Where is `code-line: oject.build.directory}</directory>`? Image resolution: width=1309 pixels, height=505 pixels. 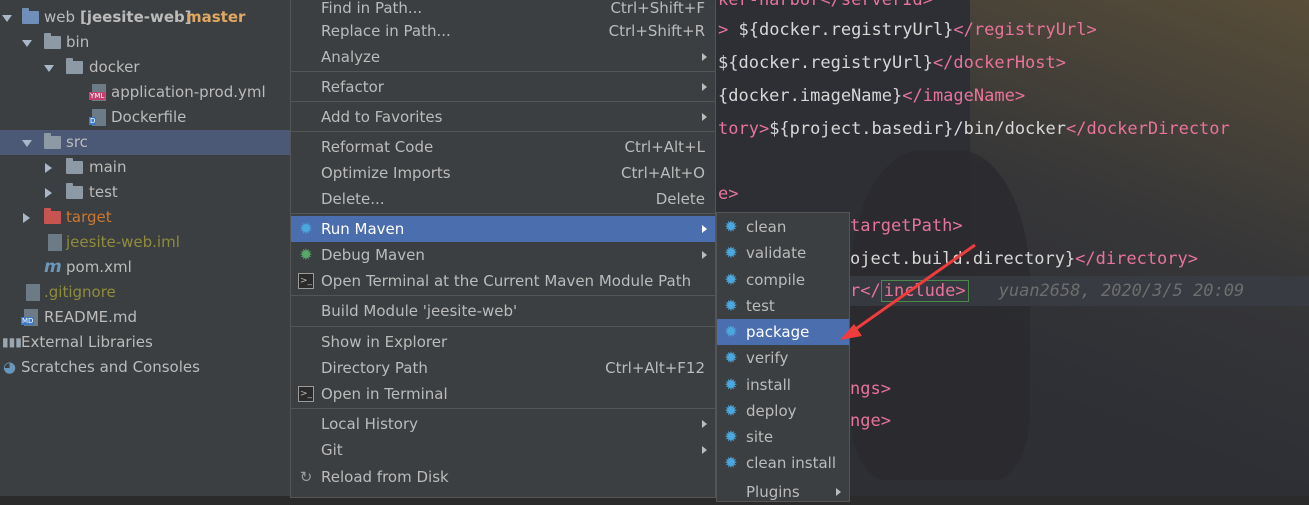
code-line: oject.build.directory}</directory> is located at coordinates (1024, 259).